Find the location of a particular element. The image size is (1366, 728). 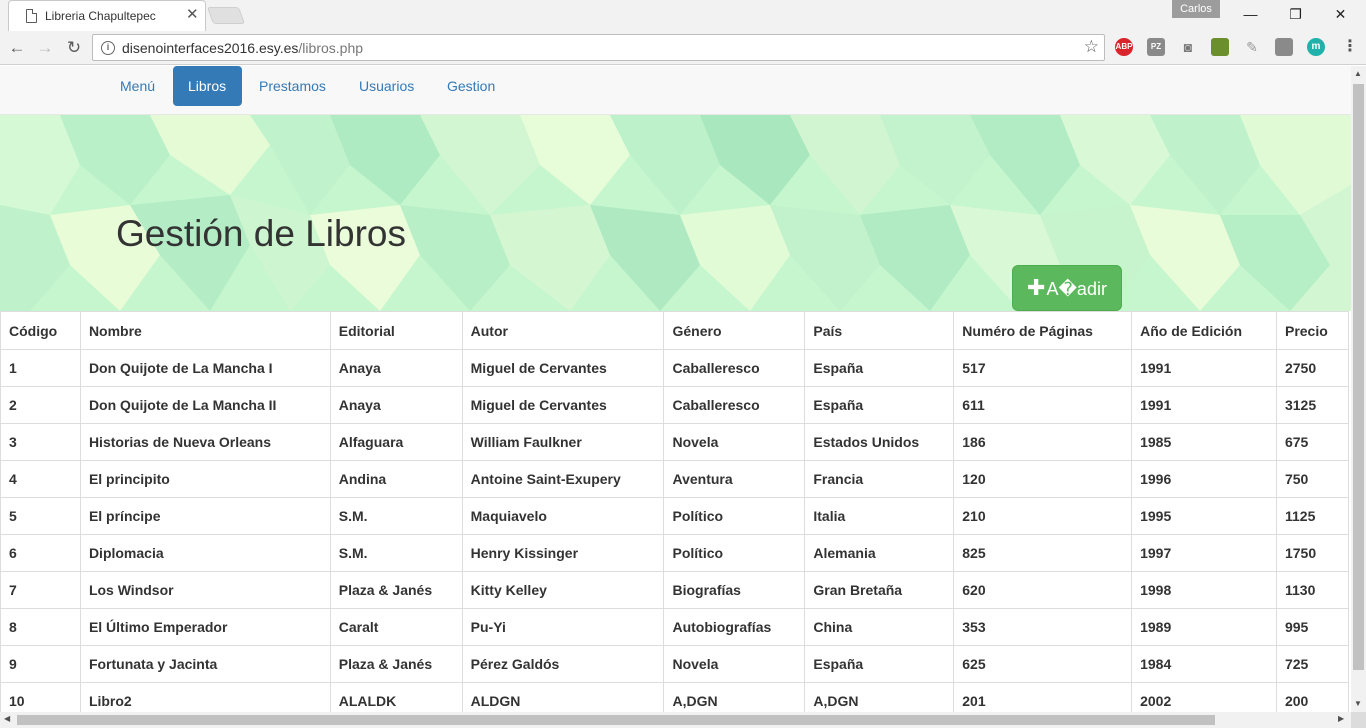

nav-usuarios: Usuarios is located at coordinates (386, 86).